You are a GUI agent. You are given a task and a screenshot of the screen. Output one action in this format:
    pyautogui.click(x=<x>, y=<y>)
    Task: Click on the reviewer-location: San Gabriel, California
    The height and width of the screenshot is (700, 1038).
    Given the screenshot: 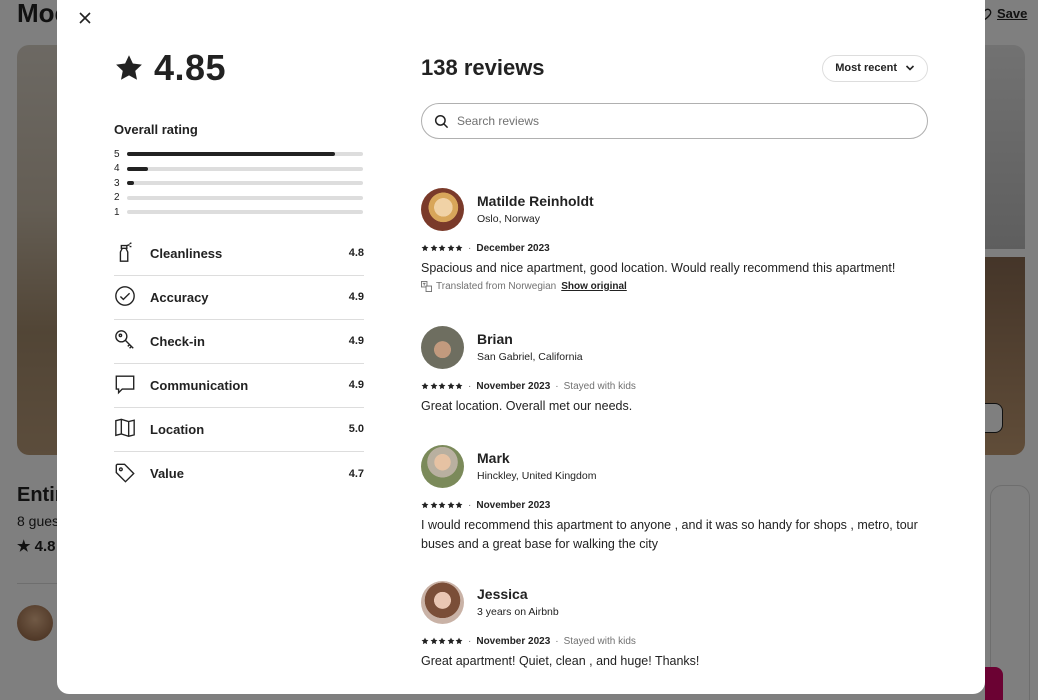 What is the action you would take?
    pyautogui.click(x=530, y=356)
    